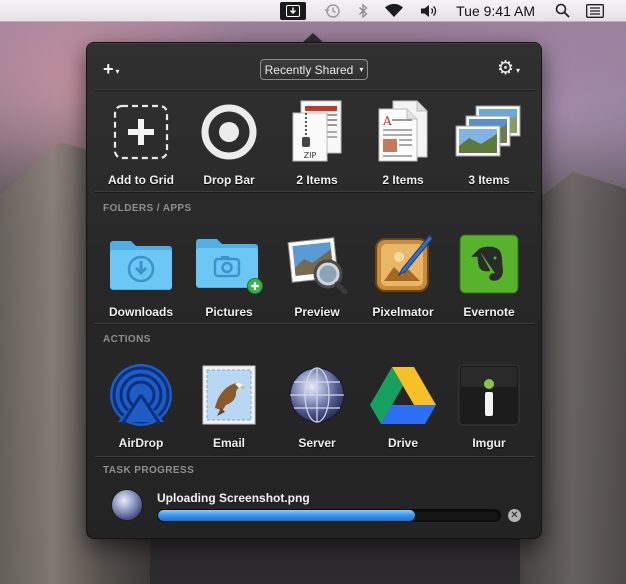  What do you see at coordinates (147, 208) in the screenshot?
I see `section-title-folders-apps: FOLDERS / APPS` at bounding box center [147, 208].